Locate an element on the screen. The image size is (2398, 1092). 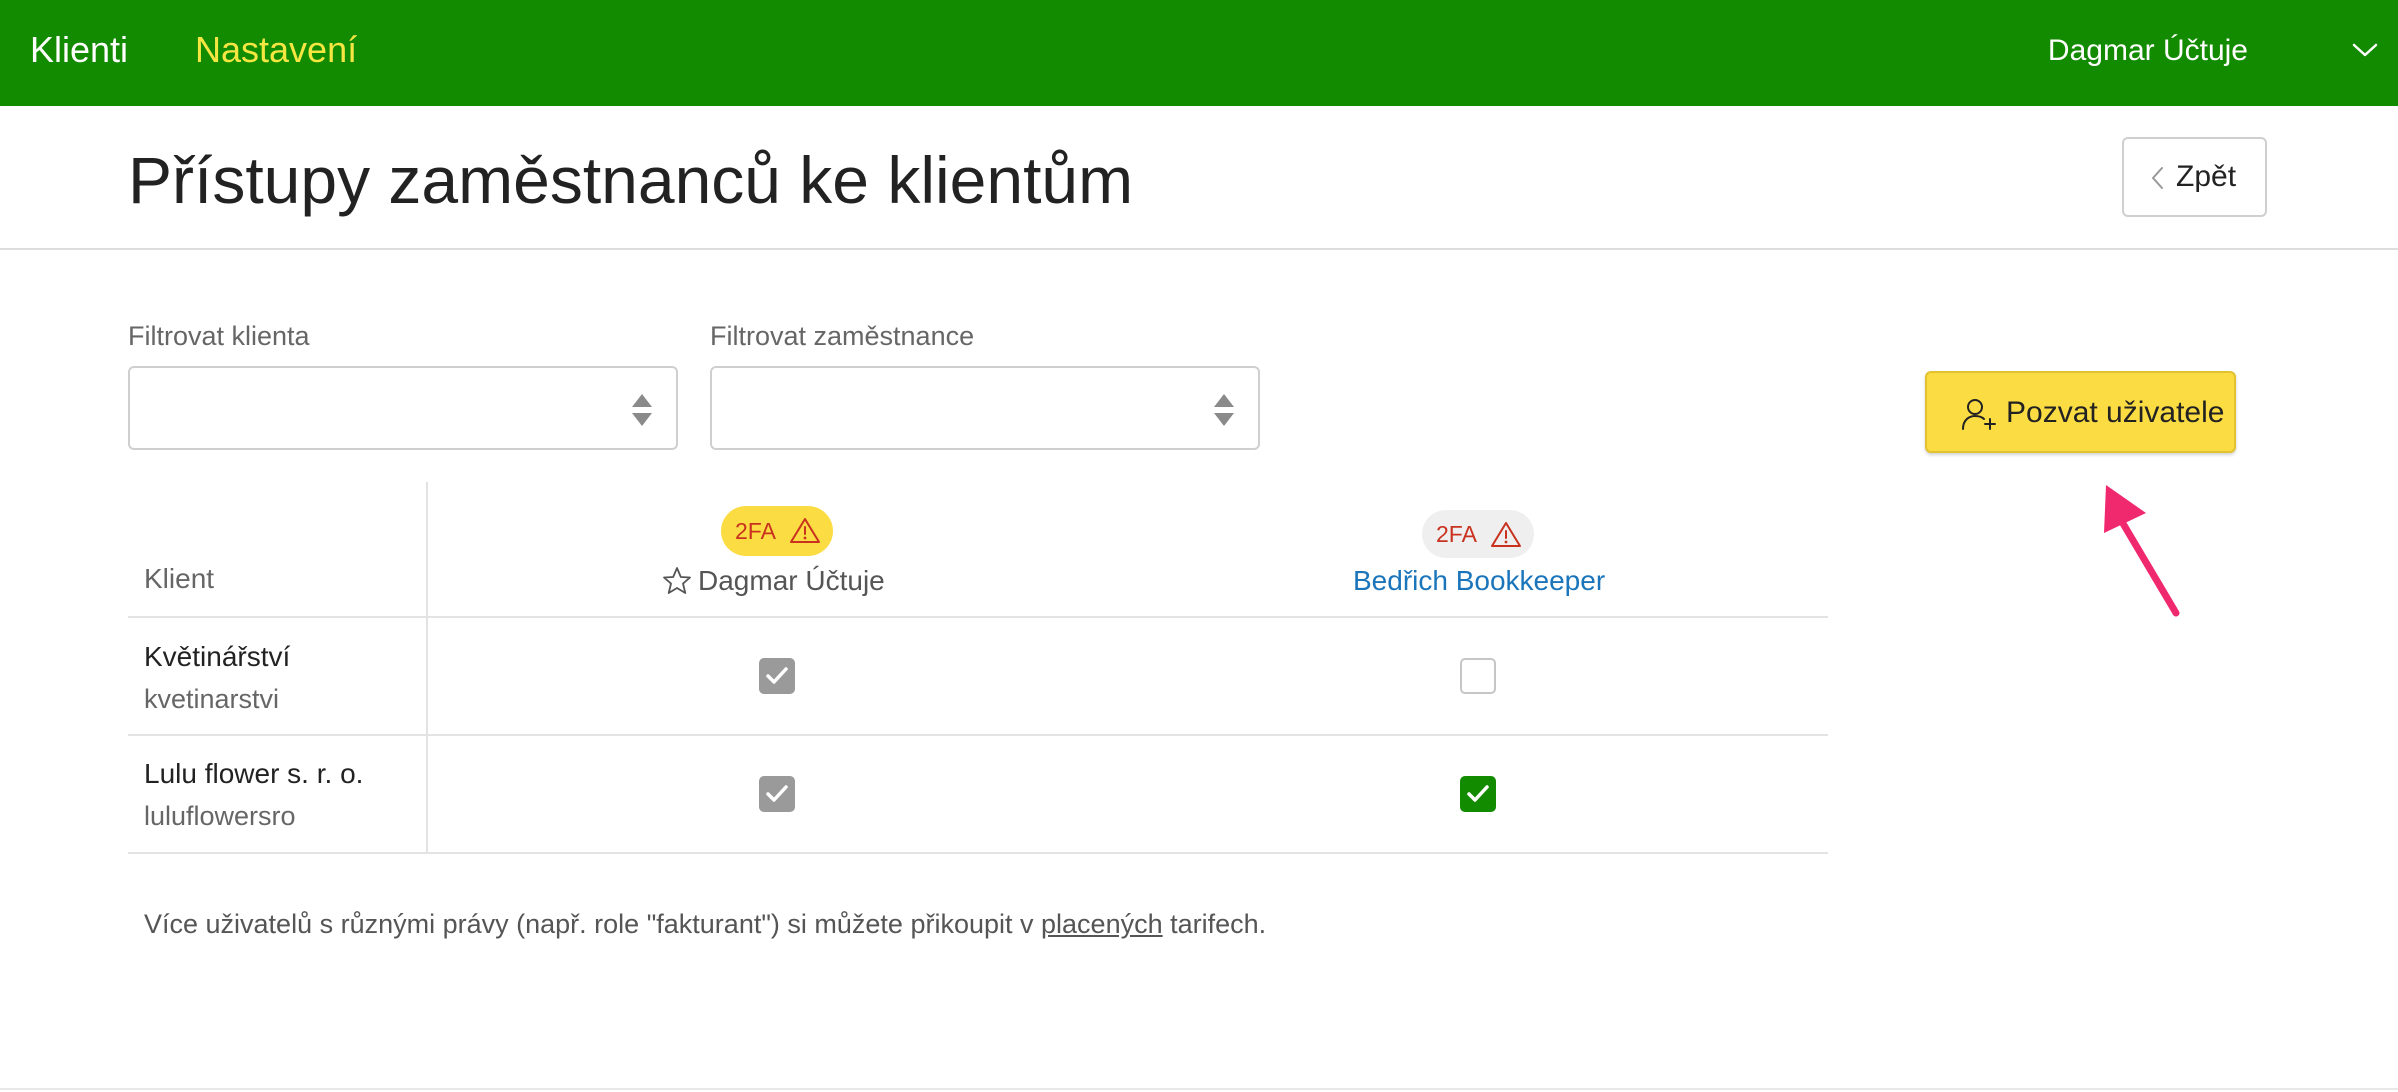
invite-user-label: Pozvat uživatele is located at coordinates (2115, 412).